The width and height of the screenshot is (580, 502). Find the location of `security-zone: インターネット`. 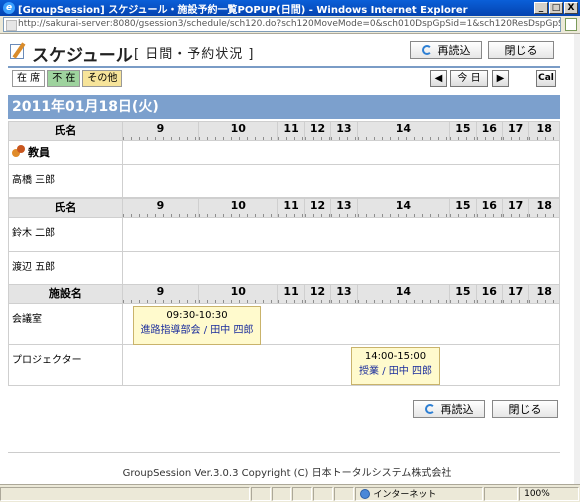

security-zone: インターネット is located at coordinates (419, 493).